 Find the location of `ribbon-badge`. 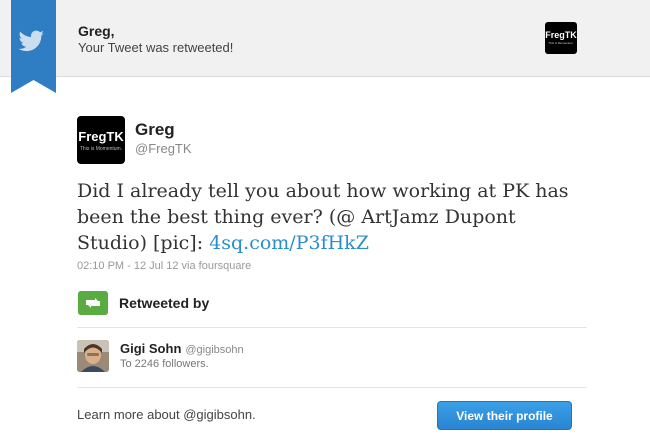

ribbon-badge is located at coordinates (33, 46).